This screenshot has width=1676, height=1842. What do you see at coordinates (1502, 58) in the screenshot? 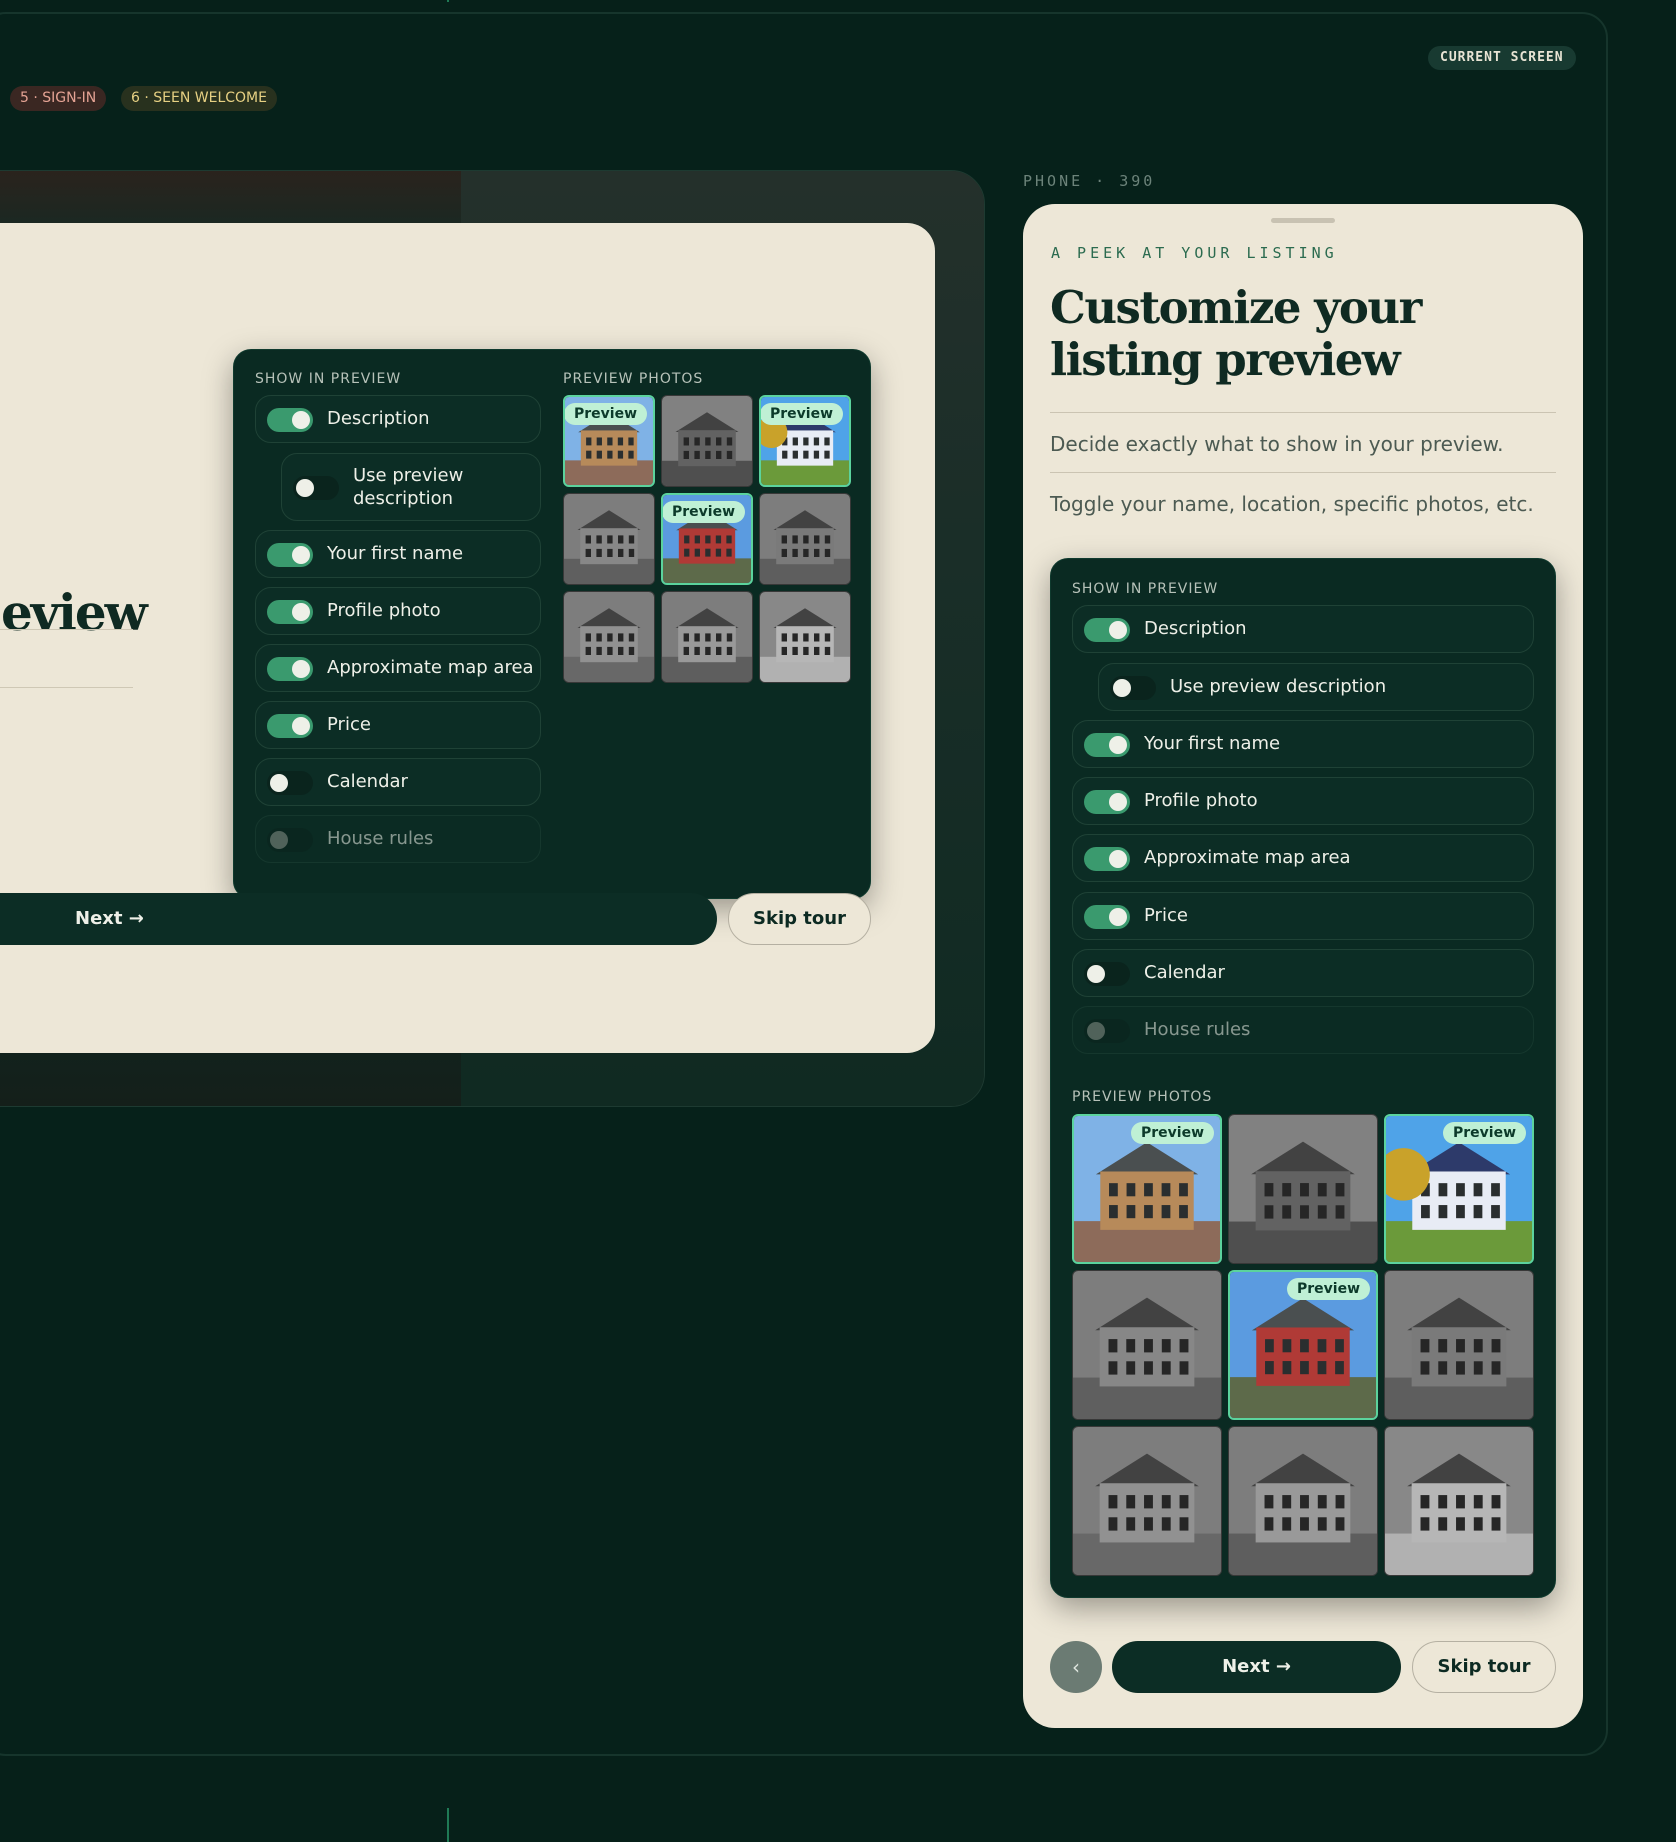
I see `current-screen-badge: CURRENT SCREEN` at bounding box center [1502, 58].